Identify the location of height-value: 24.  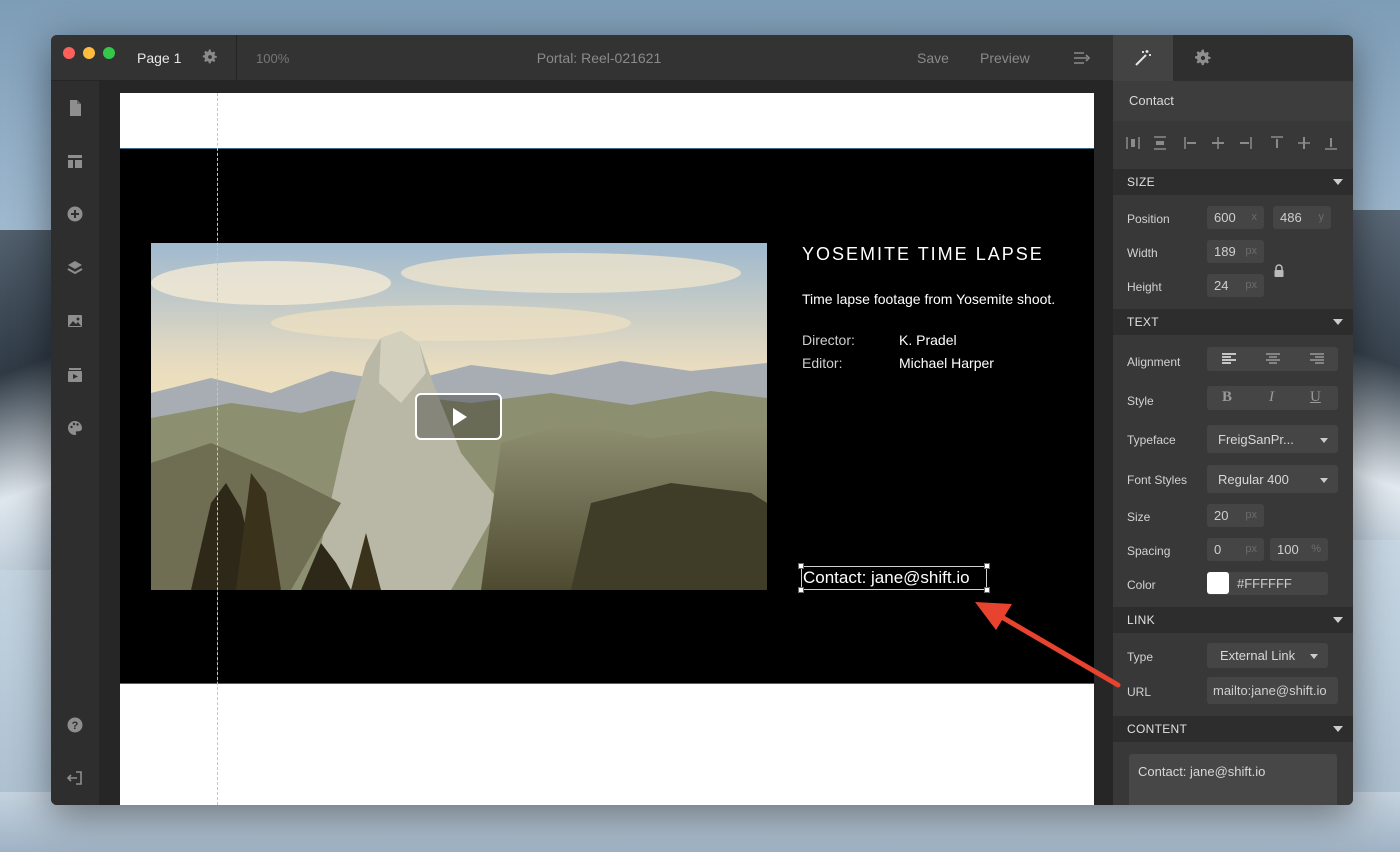
(1221, 285).